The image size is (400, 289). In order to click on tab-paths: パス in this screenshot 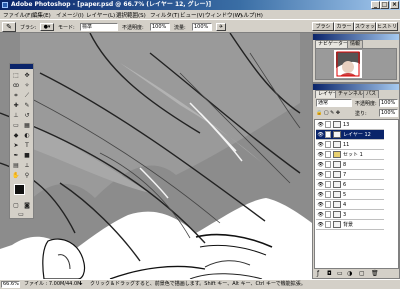, I will do `click(371, 94)`.